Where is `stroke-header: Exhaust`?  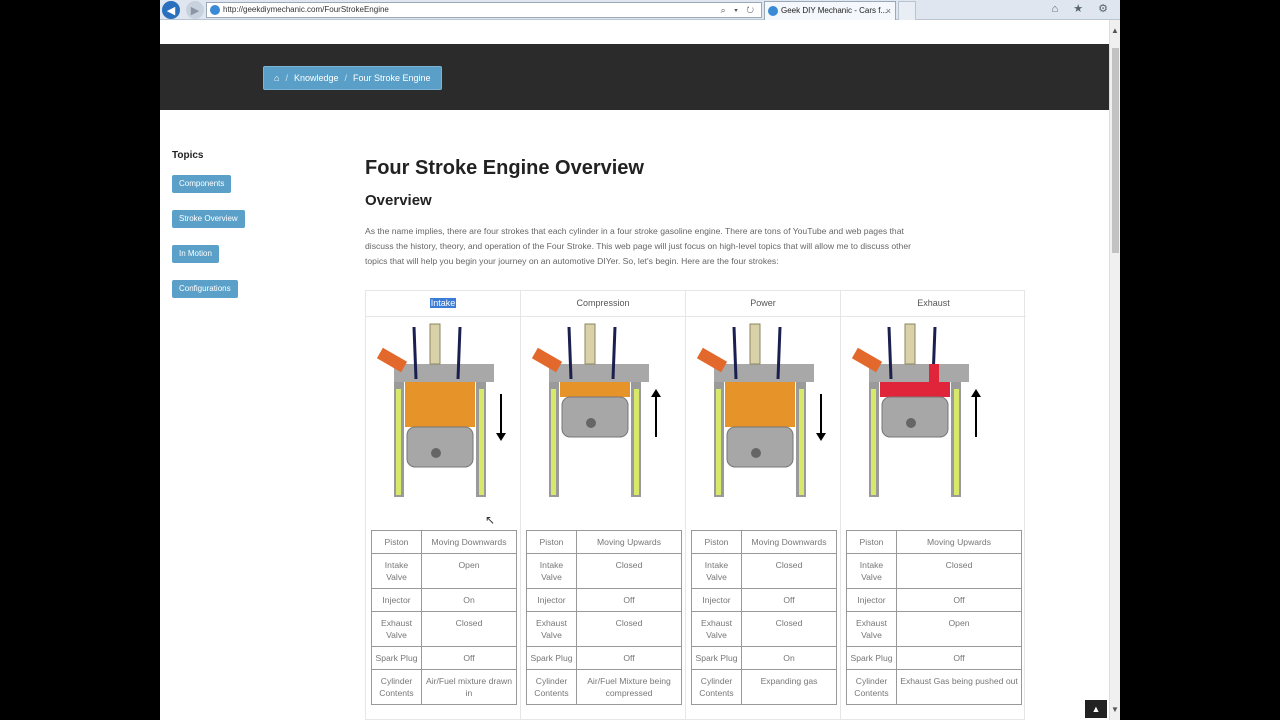 stroke-header: Exhaust is located at coordinates (933, 304).